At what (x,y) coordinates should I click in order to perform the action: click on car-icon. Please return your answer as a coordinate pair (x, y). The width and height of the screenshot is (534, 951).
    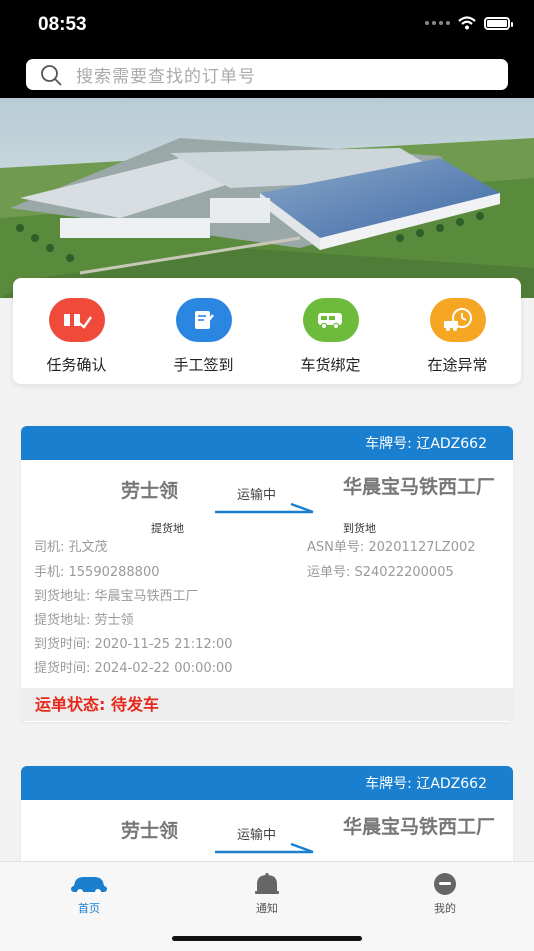
    Looking at the image, I should click on (89, 886).